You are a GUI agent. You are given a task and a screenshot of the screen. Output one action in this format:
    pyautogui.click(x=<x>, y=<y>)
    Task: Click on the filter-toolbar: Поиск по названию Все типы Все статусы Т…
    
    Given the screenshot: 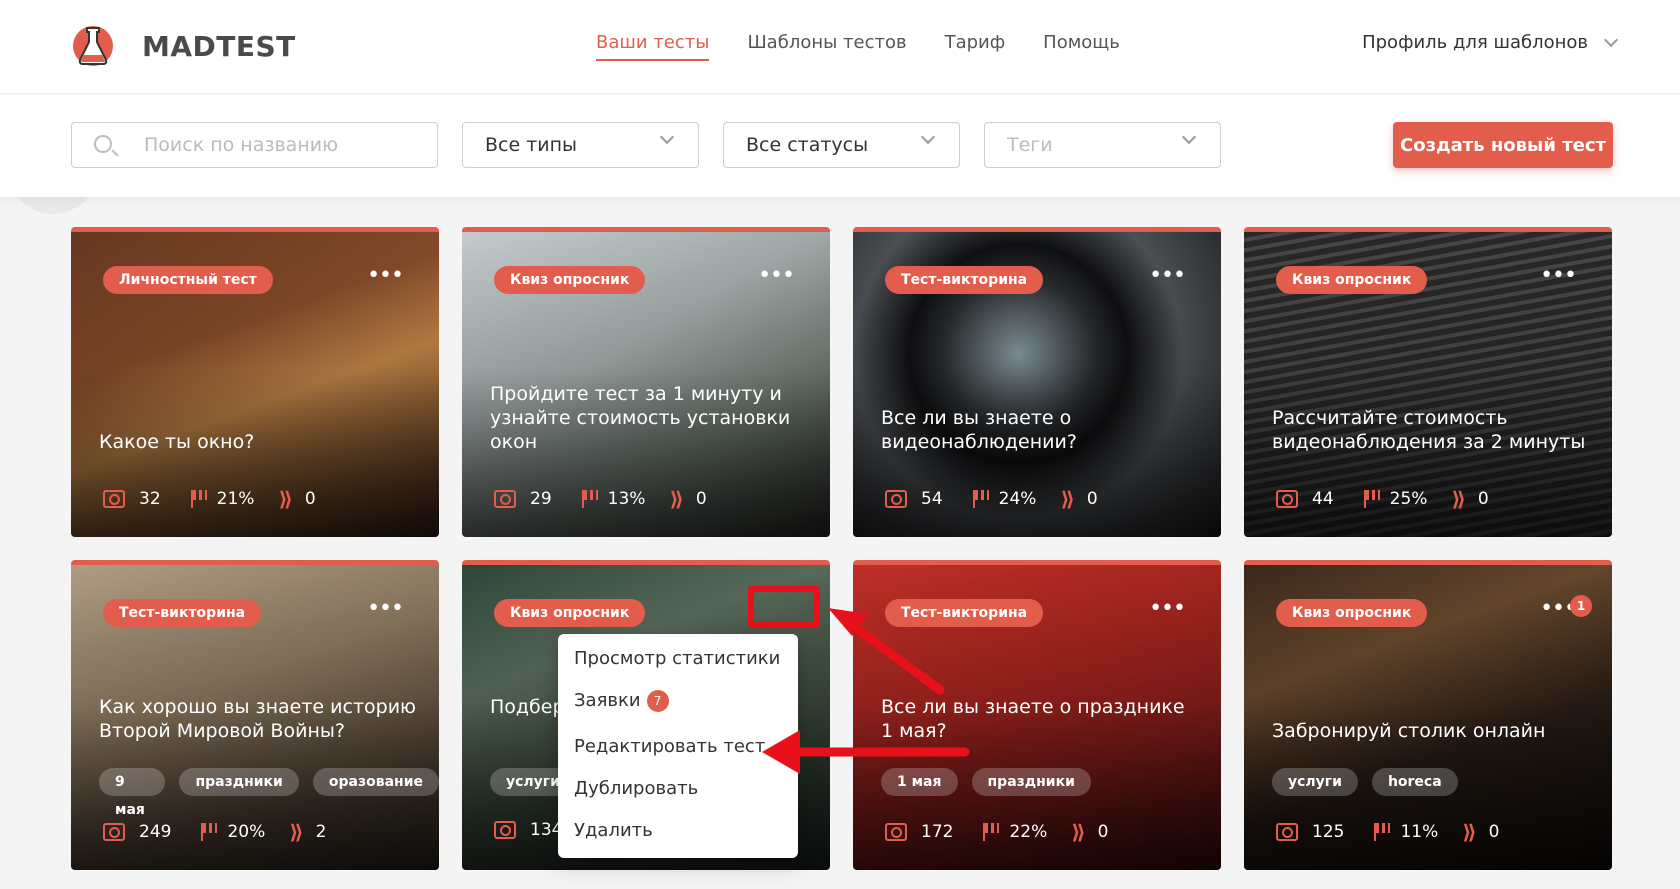 What is the action you would take?
    pyautogui.click(x=840, y=146)
    